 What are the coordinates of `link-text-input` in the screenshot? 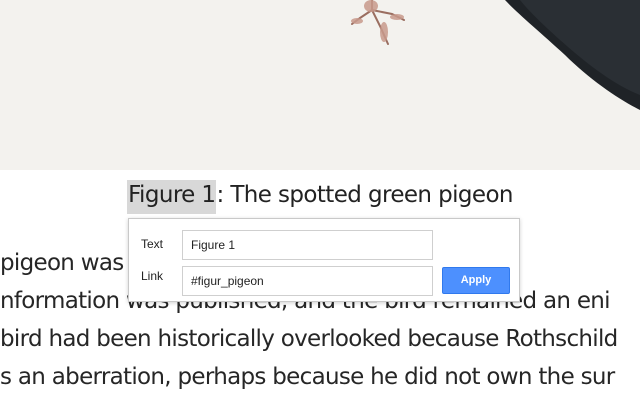 It's located at (307, 245).